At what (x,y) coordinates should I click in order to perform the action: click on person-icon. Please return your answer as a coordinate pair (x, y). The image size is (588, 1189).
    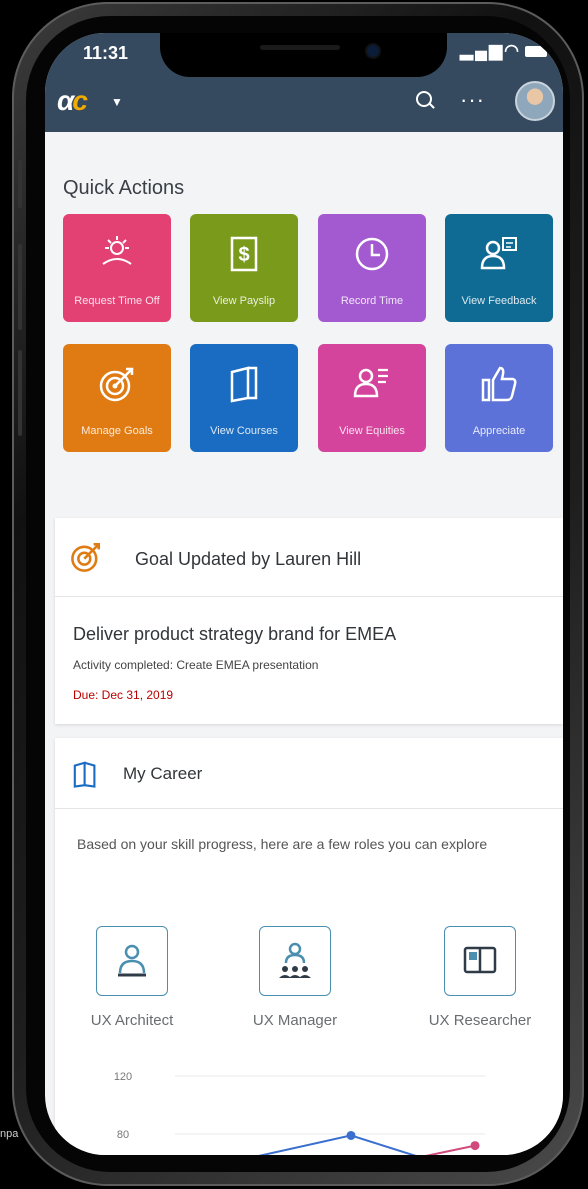
    Looking at the image, I should click on (132, 960).